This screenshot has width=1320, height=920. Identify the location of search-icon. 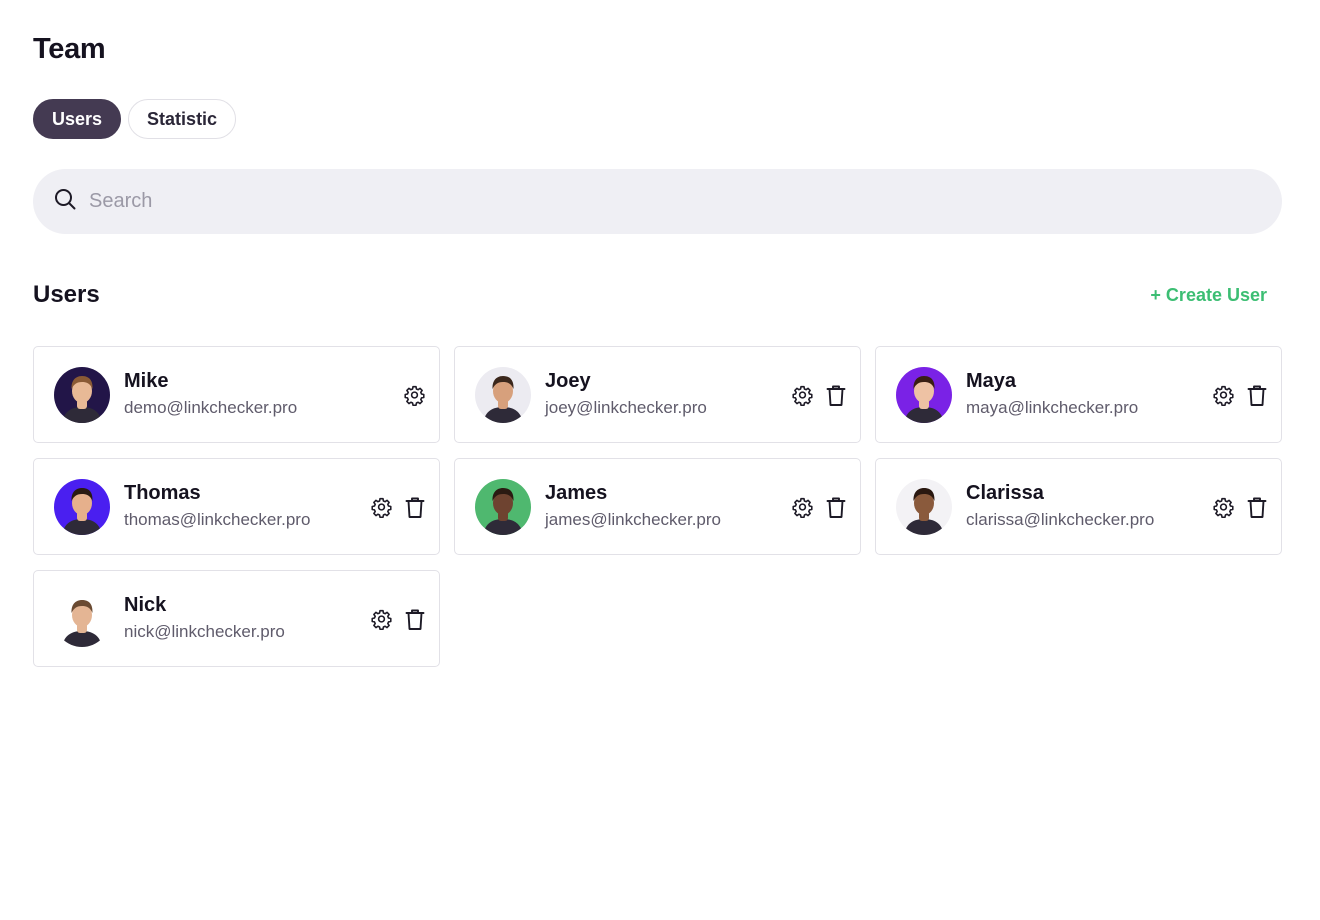
(65, 201).